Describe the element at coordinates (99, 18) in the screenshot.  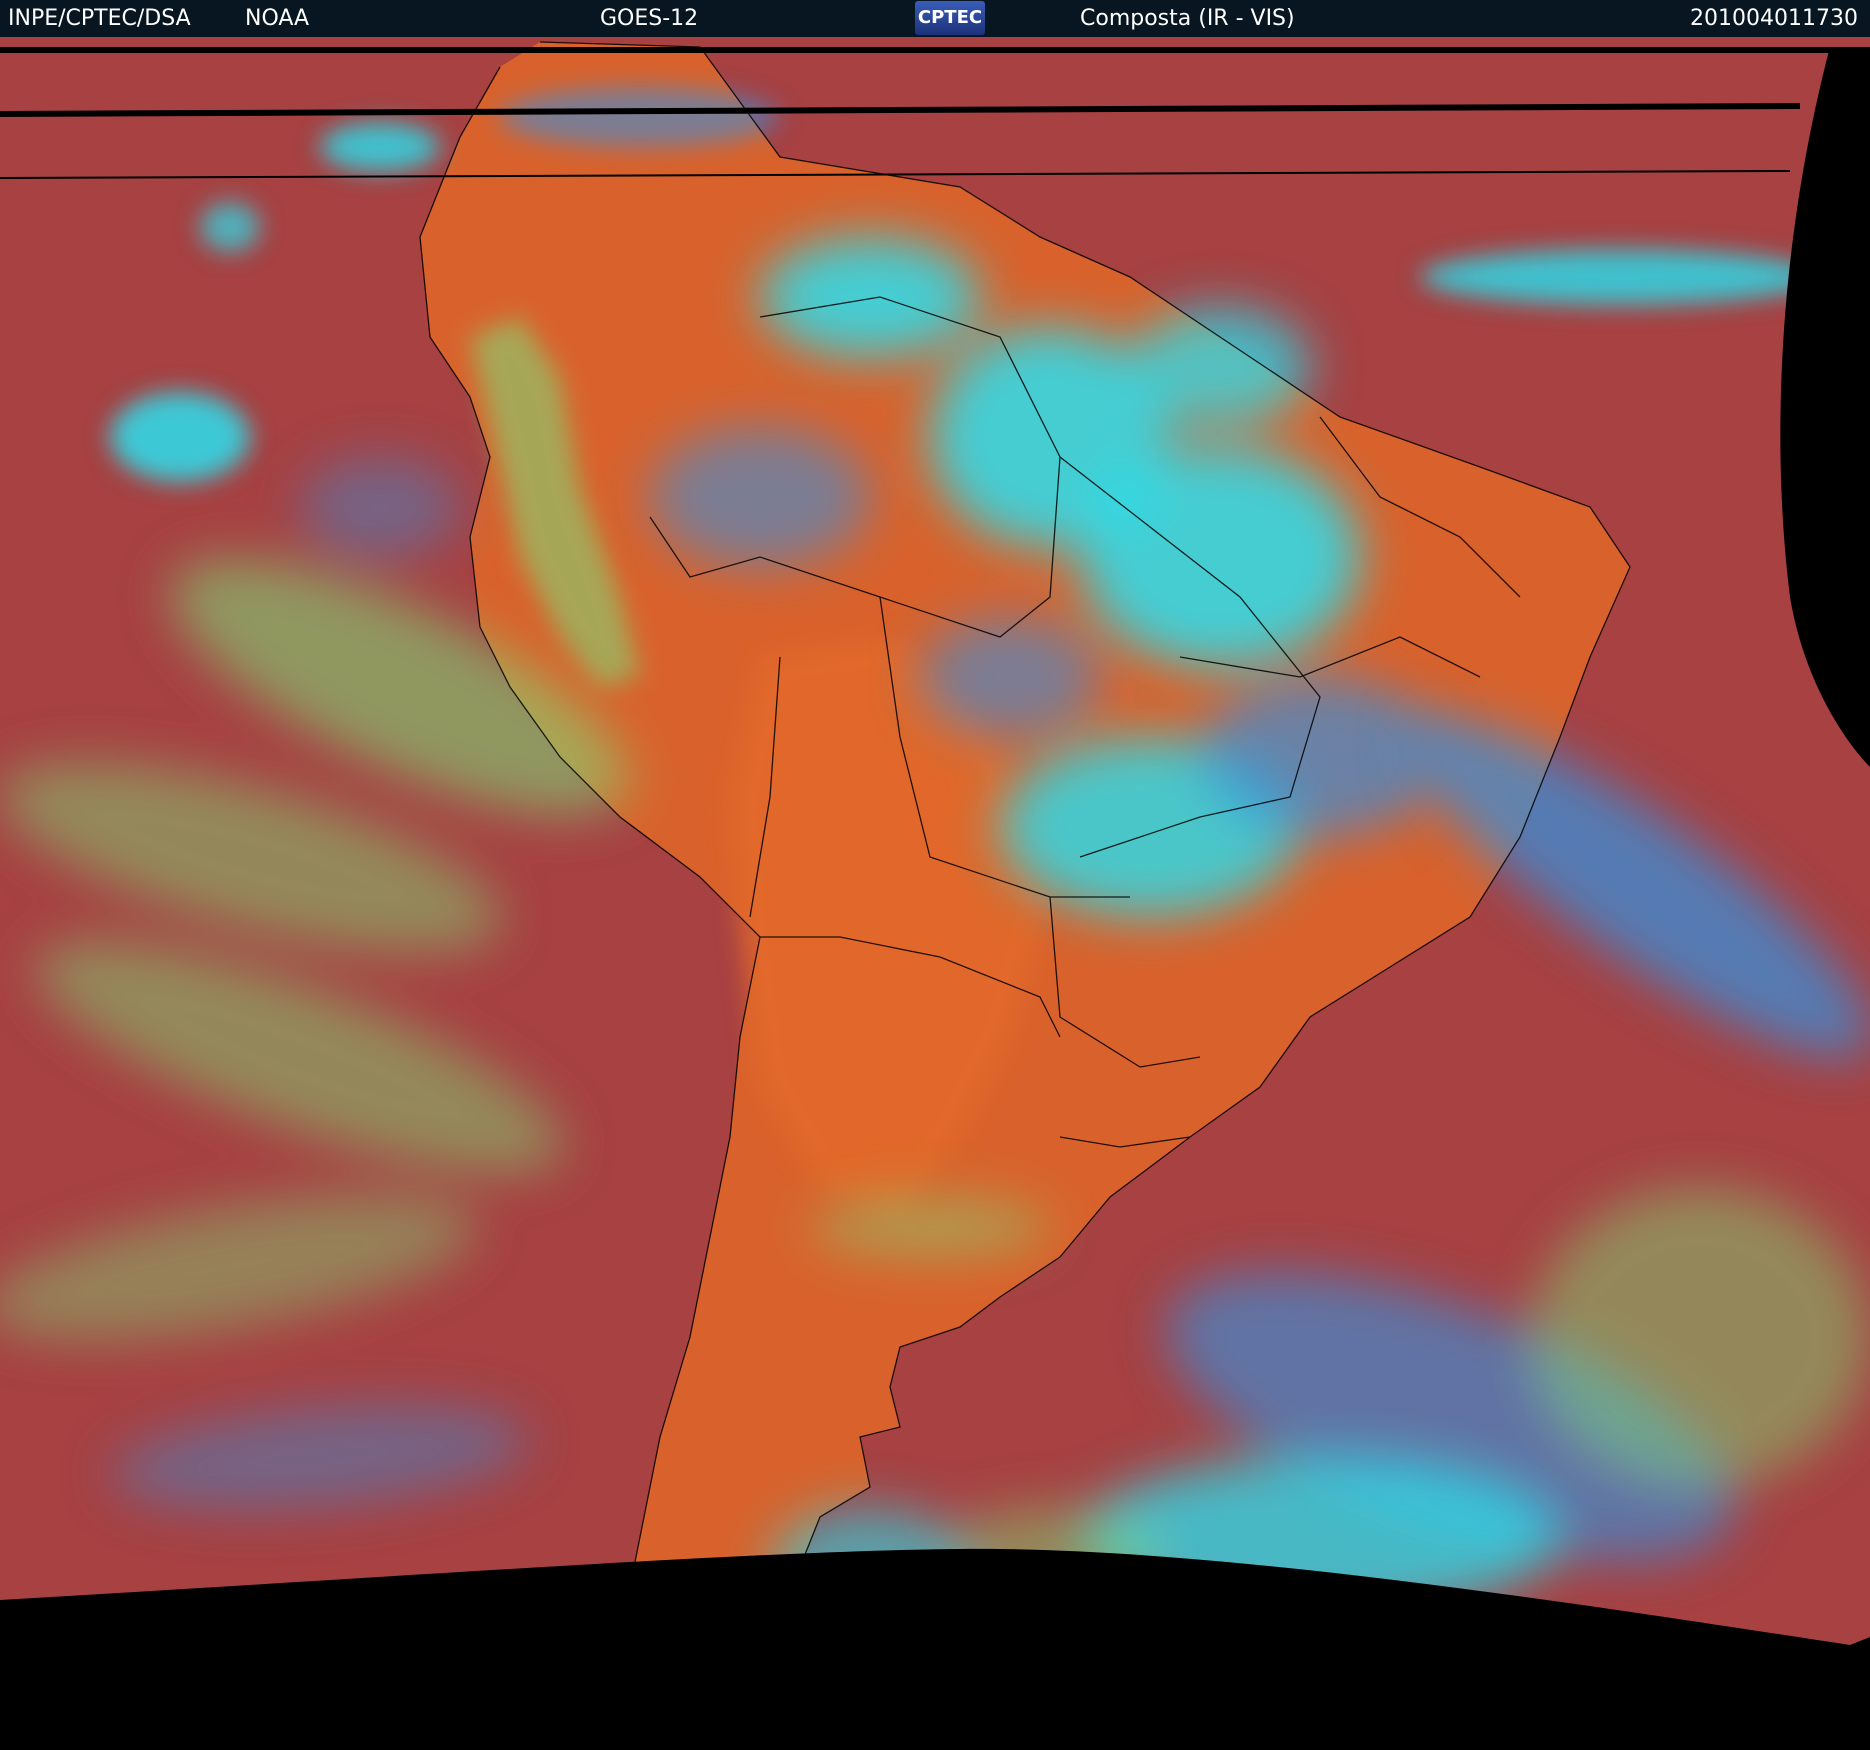
I see `agency-label: INPE/CPTEC/DSA` at that location.